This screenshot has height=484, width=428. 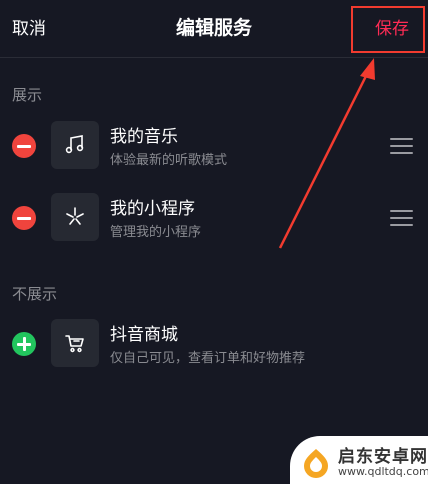 I want to click on service-name: 我的小程序, so click(x=152, y=209).